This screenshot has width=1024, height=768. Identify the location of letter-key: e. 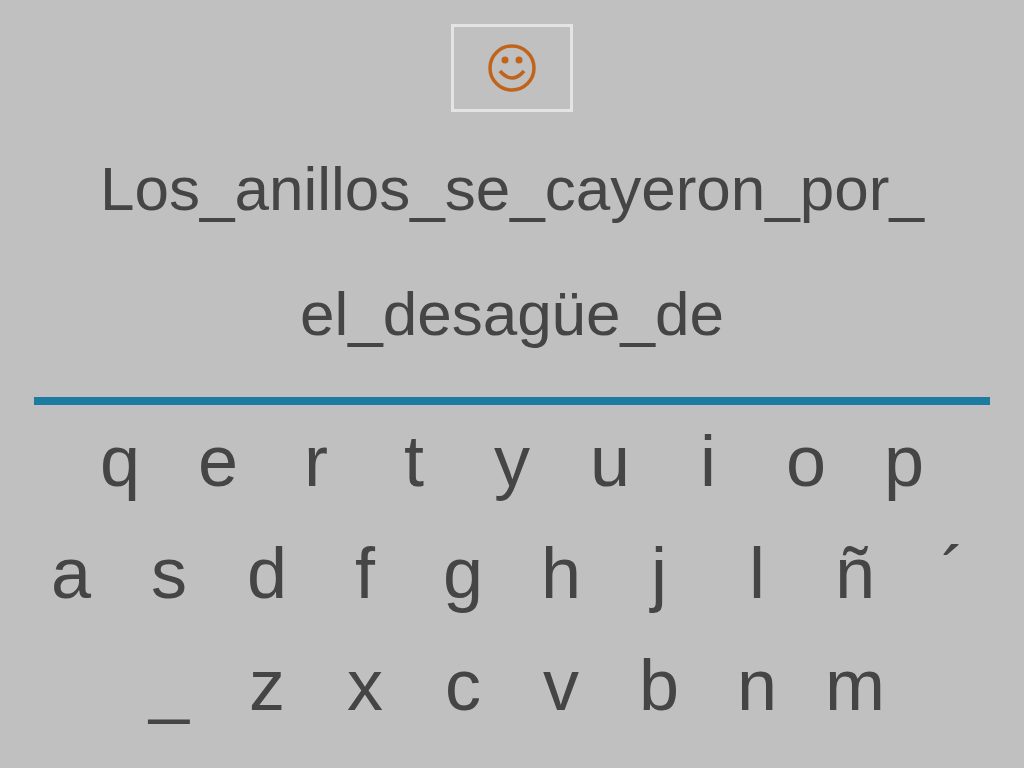
(218, 461).